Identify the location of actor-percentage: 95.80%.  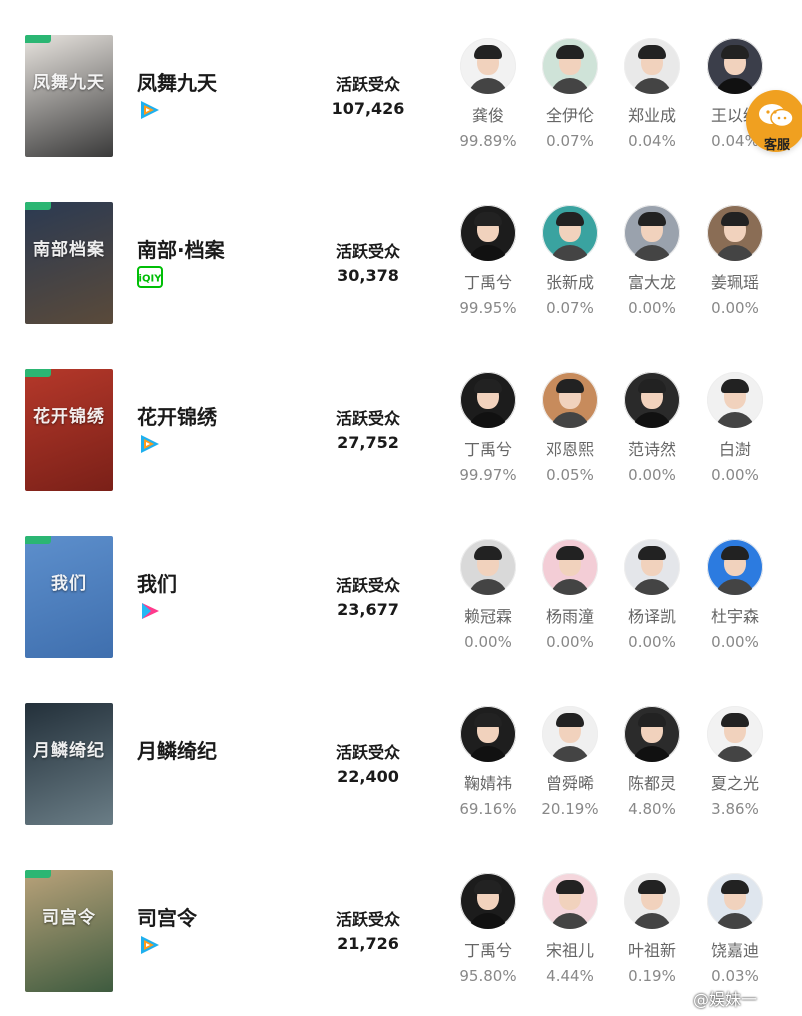
(488, 976).